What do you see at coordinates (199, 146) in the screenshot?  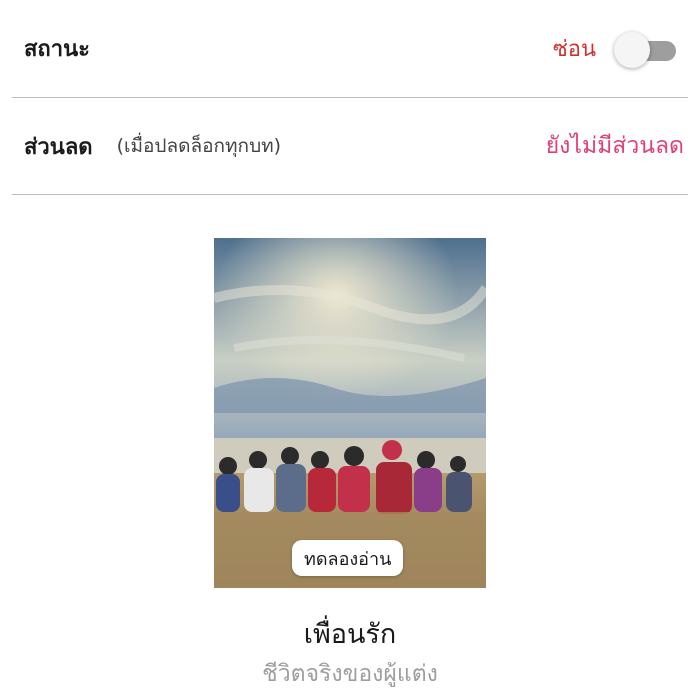 I see `discount-note: (เมื่อปลดล็อกทุกบท)` at bounding box center [199, 146].